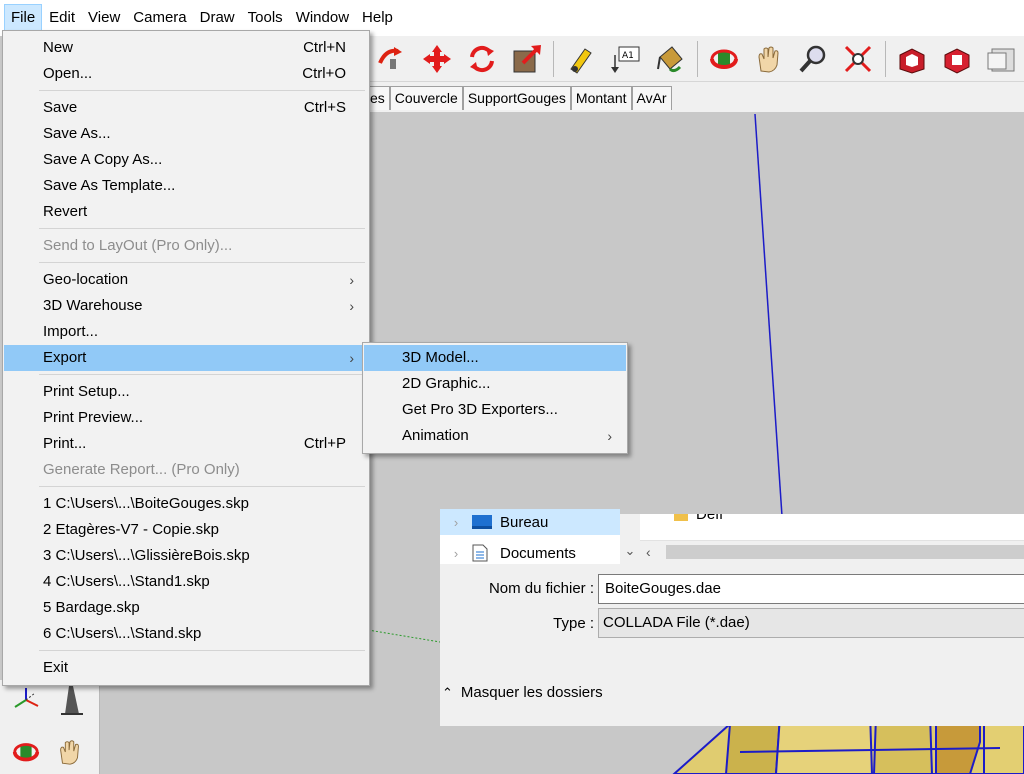  What do you see at coordinates (93, 305) in the screenshot?
I see `menu-item-label: 3D Warehouse` at bounding box center [93, 305].